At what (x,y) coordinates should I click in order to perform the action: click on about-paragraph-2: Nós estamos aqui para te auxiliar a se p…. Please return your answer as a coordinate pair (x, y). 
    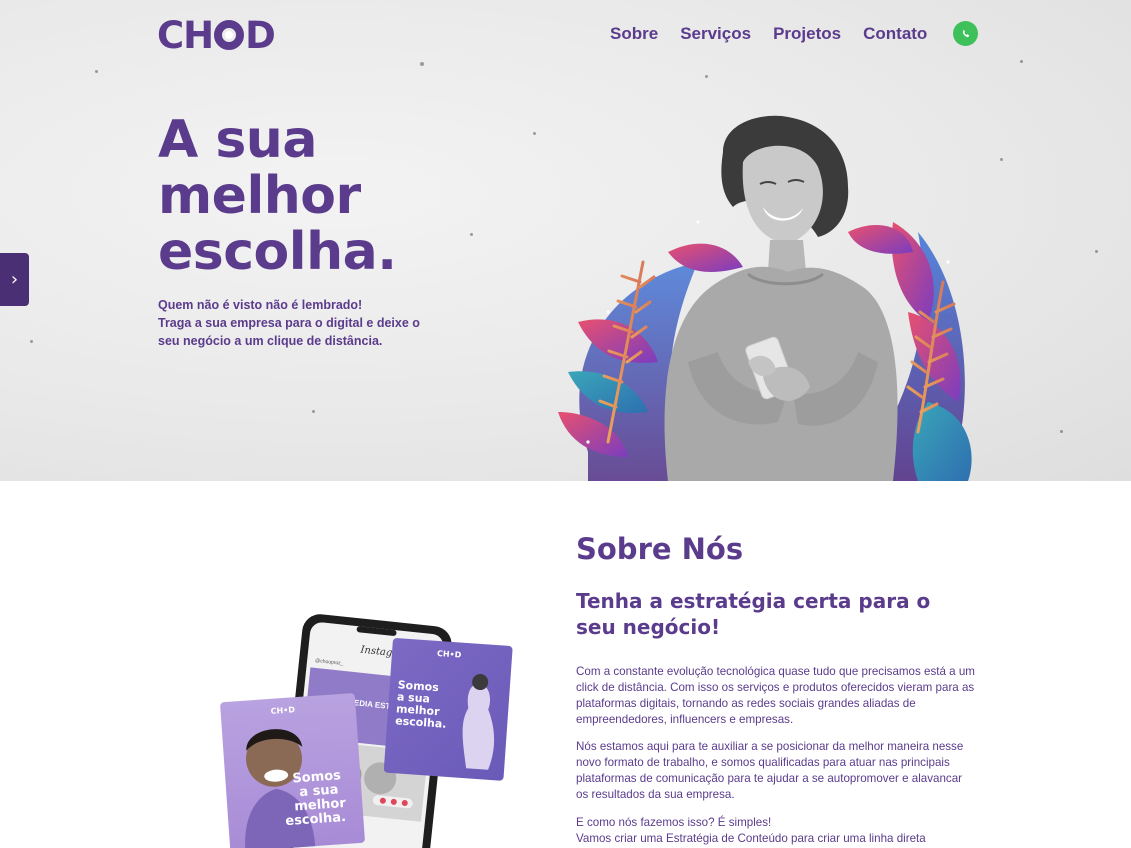
    Looking at the image, I should click on (770, 770).